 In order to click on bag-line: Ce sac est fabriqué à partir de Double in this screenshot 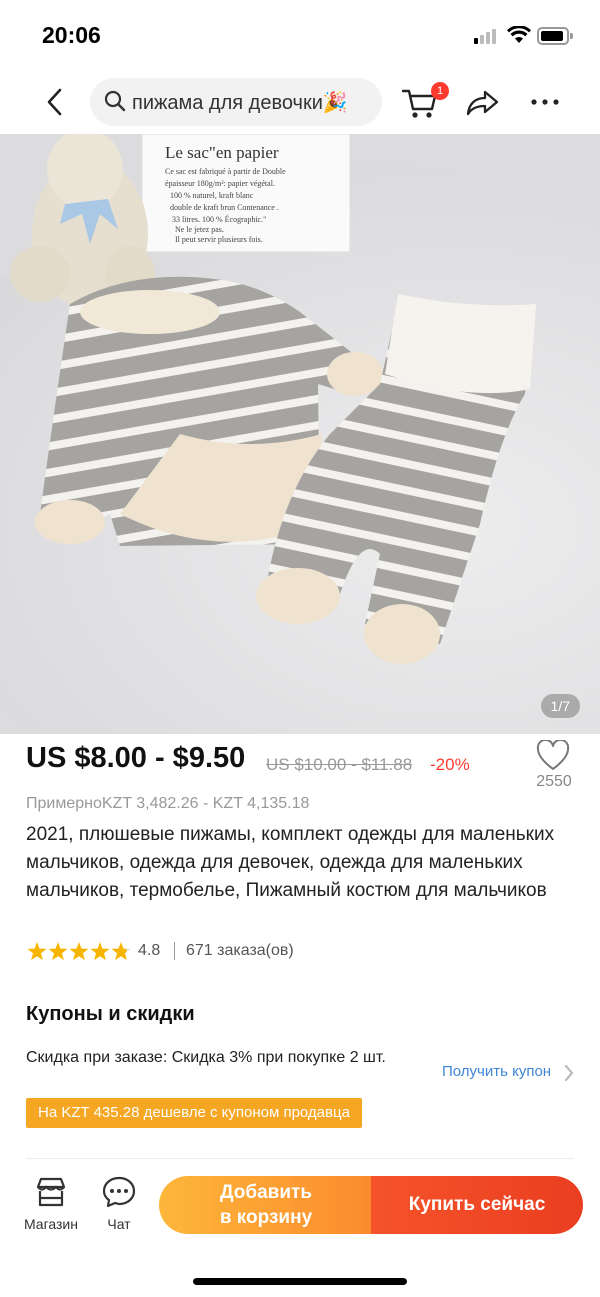, I will do `click(225, 171)`.